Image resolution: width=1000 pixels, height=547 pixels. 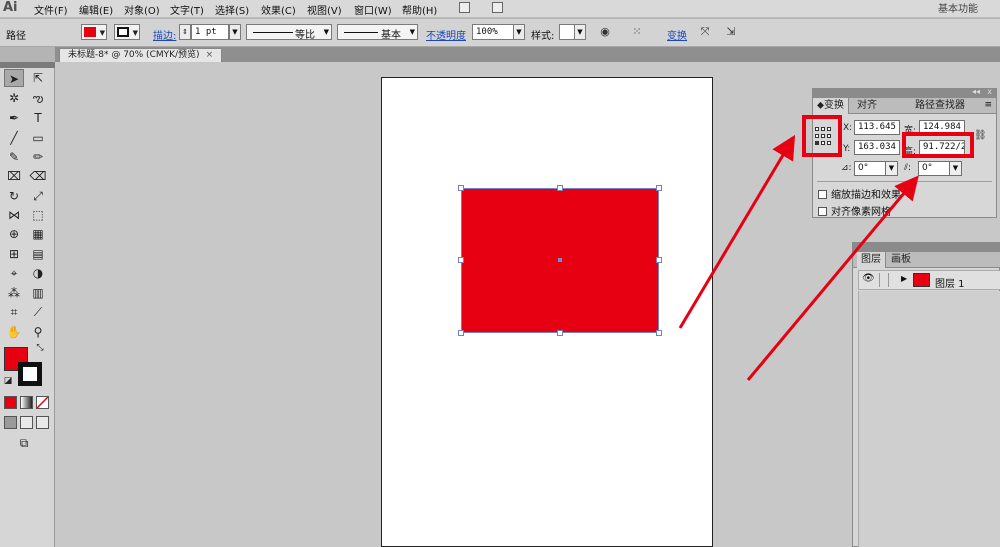 I want to click on annotation-arrows, so click(x=798, y=257).